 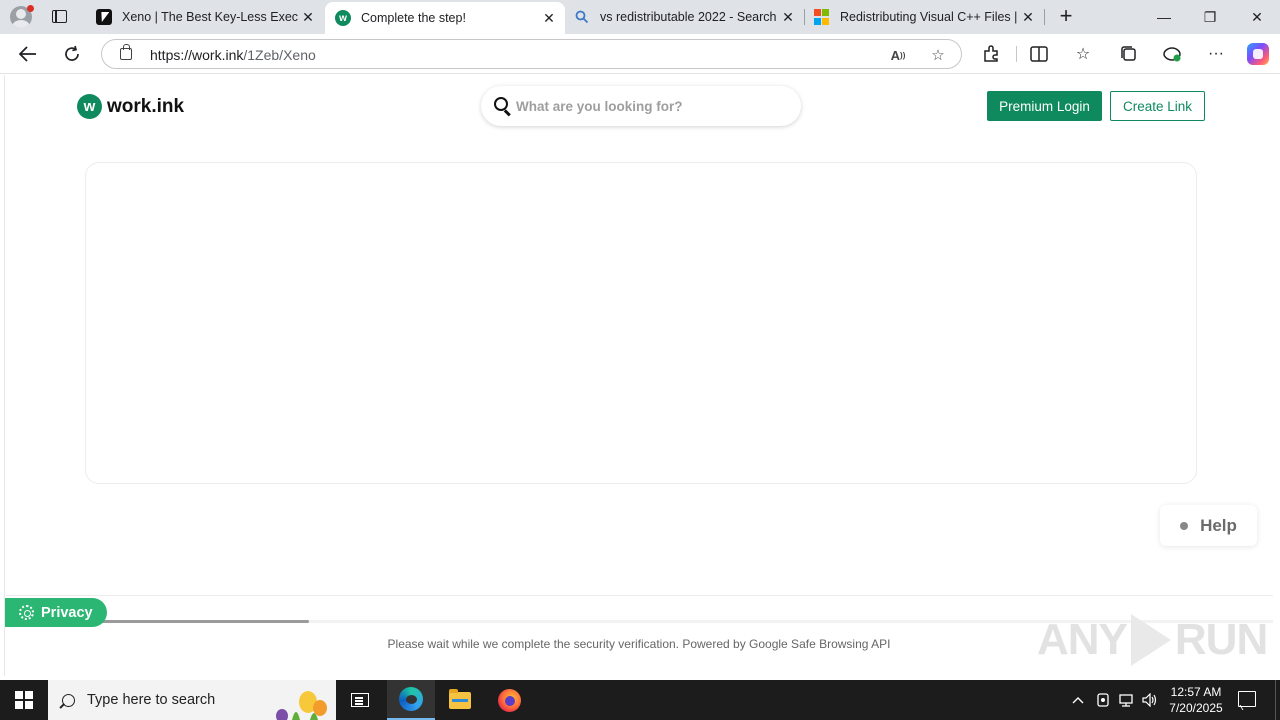 I want to click on watermark-play-icon, so click(x=1150, y=640).